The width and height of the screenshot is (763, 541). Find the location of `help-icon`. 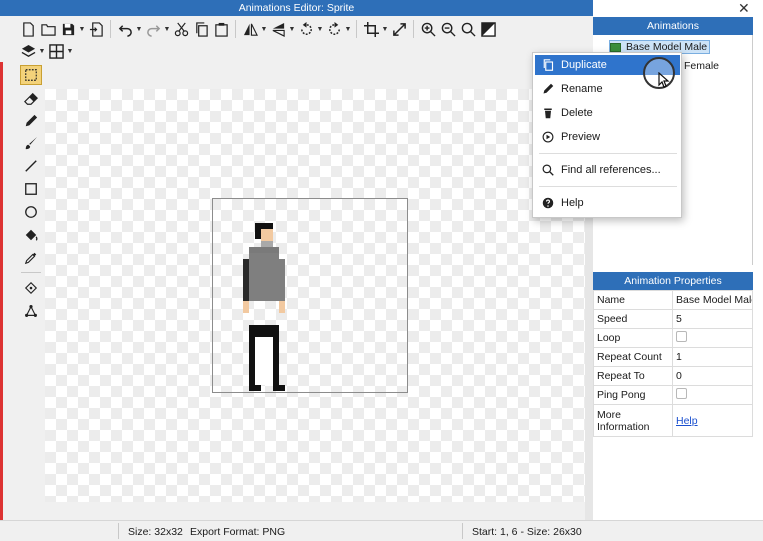

help-icon is located at coordinates (548, 203).